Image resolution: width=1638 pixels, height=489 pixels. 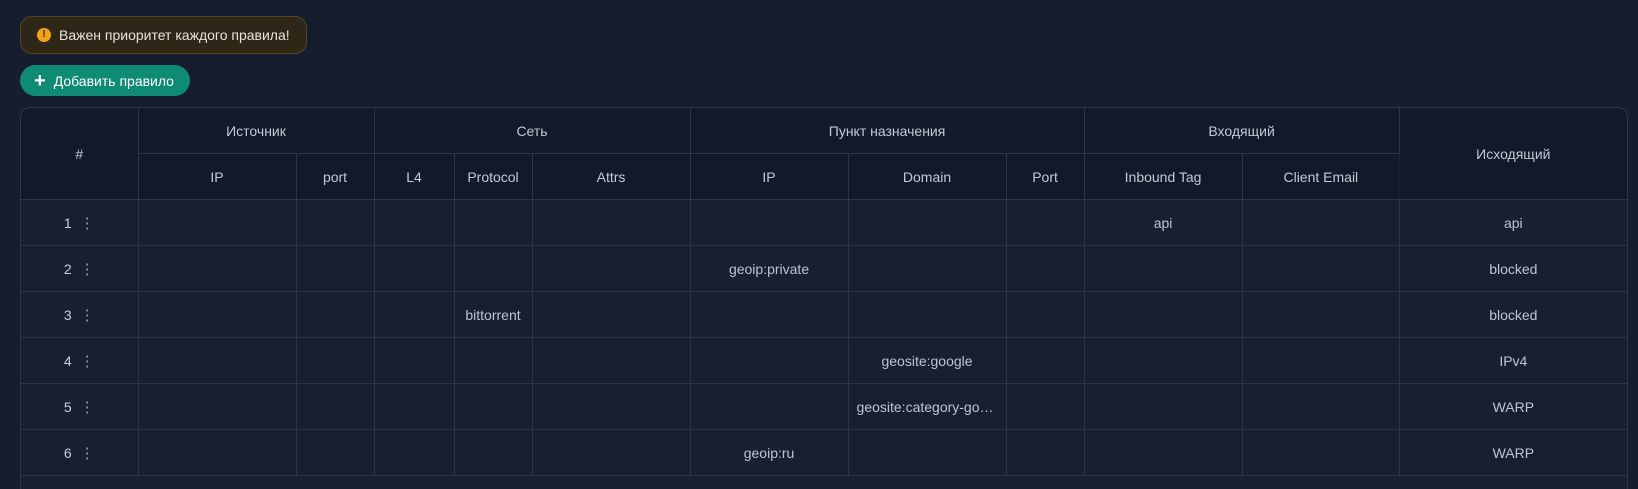 What do you see at coordinates (163, 35) in the screenshot?
I see `priority-alert: ! Важен приоритет каждого правила!` at bounding box center [163, 35].